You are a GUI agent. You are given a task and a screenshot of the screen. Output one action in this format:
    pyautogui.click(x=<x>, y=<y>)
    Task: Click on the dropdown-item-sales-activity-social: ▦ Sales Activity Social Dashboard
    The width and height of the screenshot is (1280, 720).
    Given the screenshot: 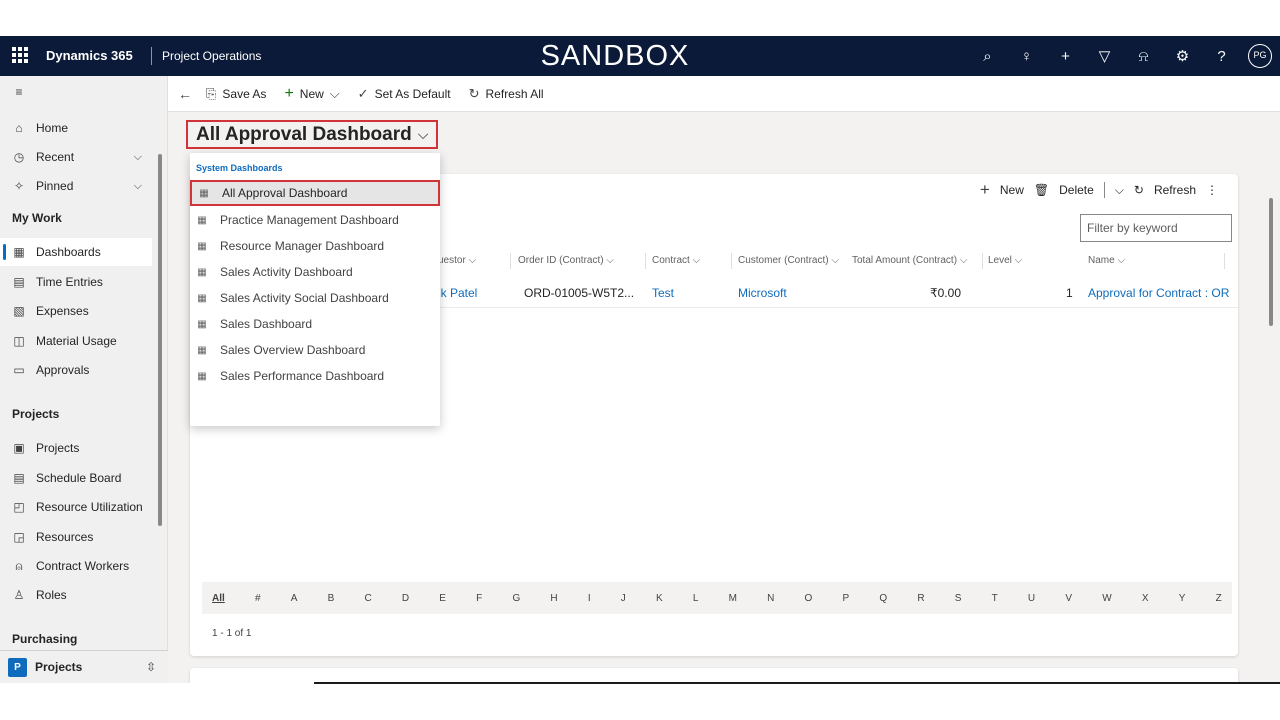 What is the action you would take?
    pyautogui.click(x=315, y=298)
    